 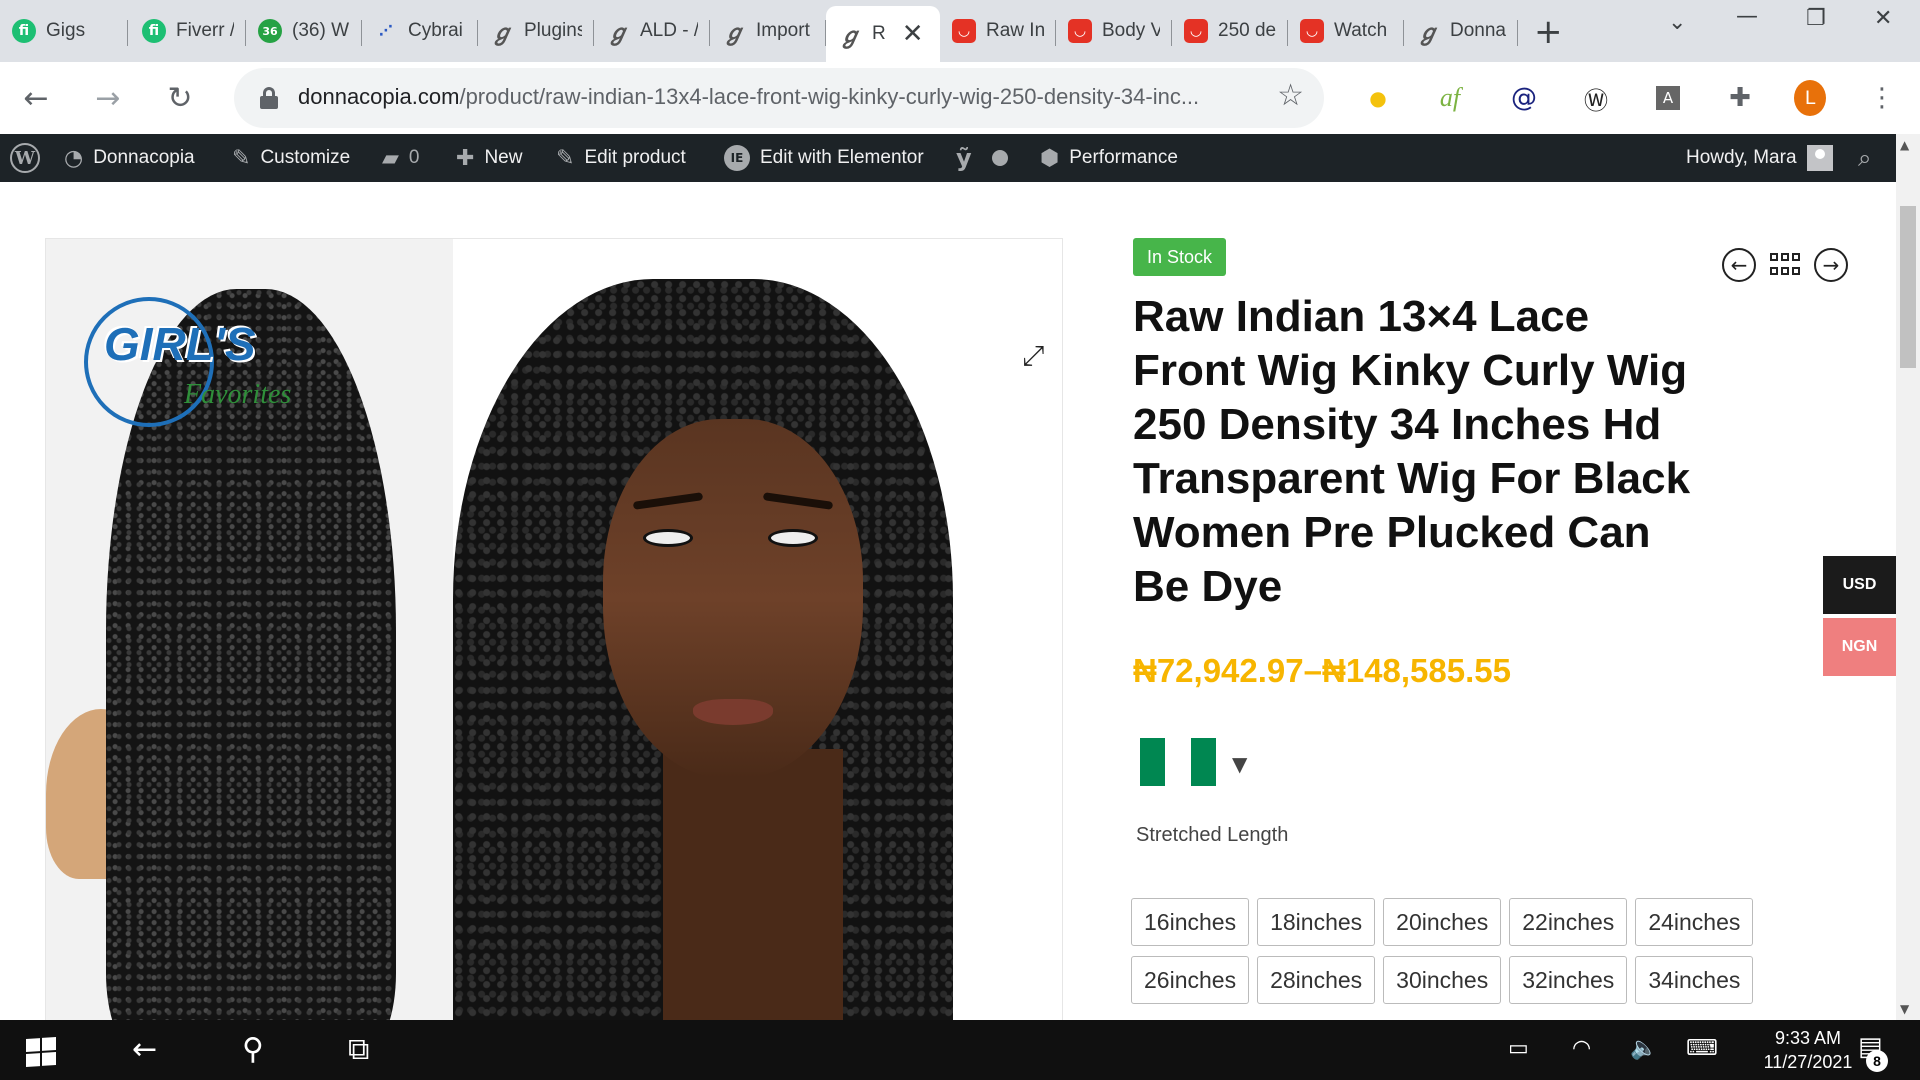 I want to click on back-button: ←, so click(x=36, y=98).